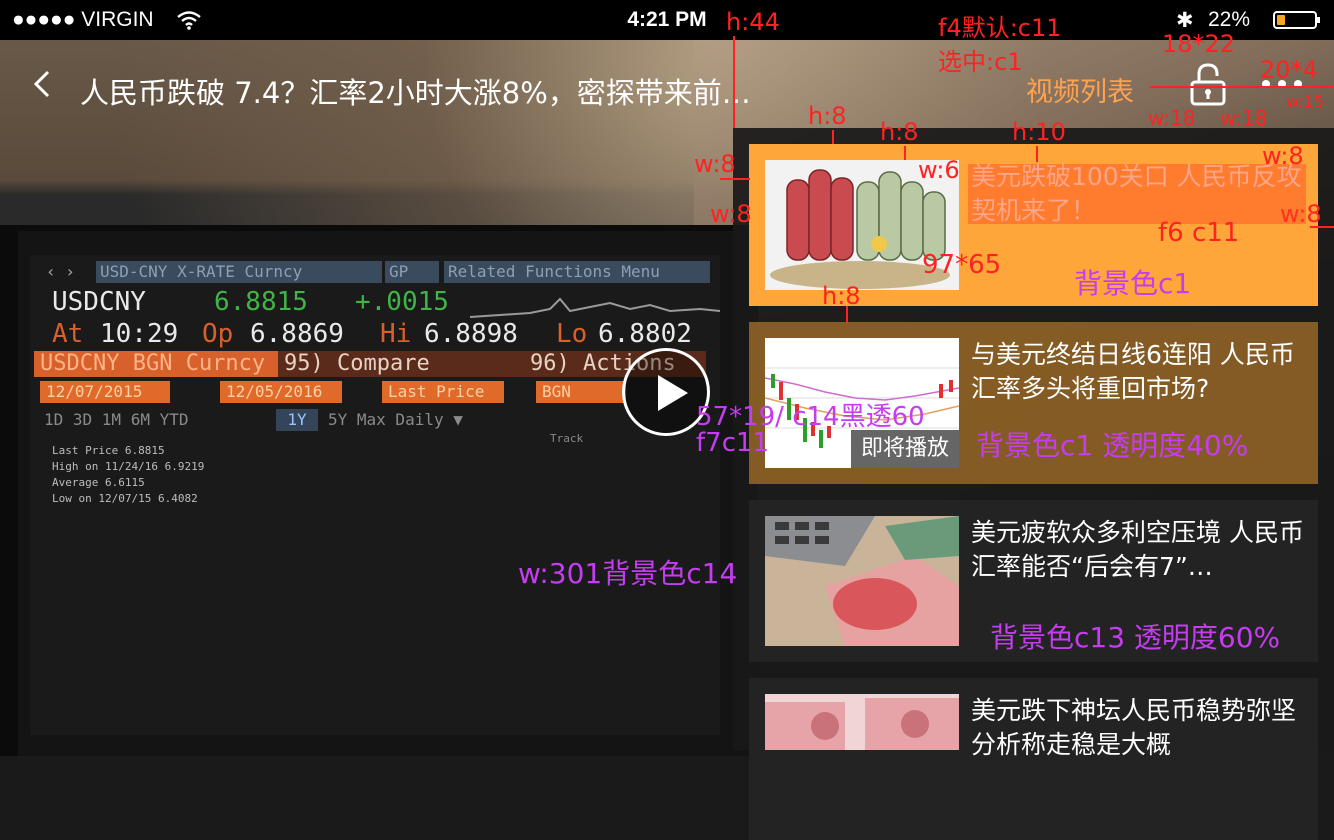 This screenshot has height=840, width=1334. What do you see at coordinates (628, 573) in the screenshot?
I see `annotation-w301: w:301背景色c14` at bounding box center [628, 573].